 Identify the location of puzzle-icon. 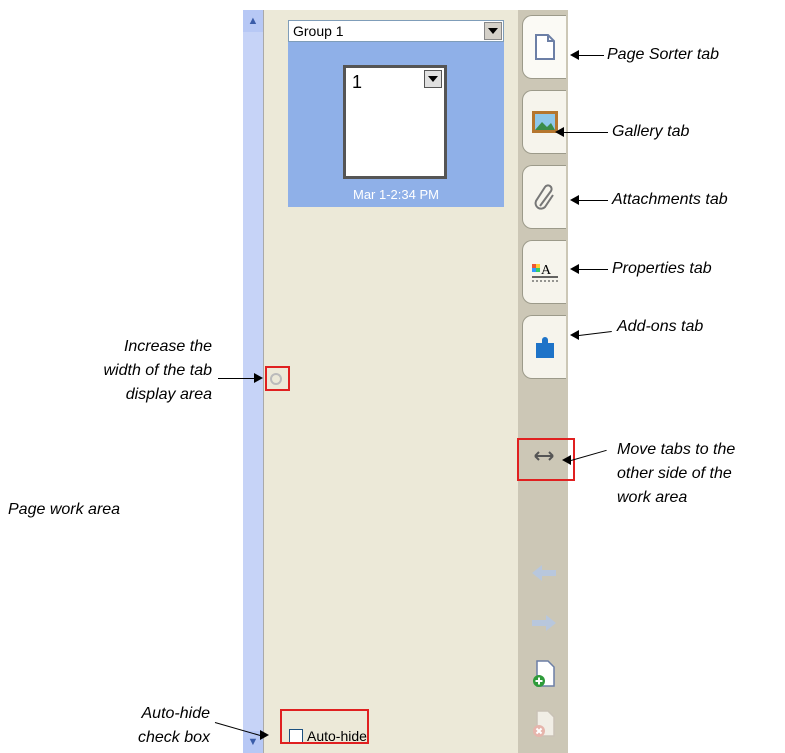
(544, 347).